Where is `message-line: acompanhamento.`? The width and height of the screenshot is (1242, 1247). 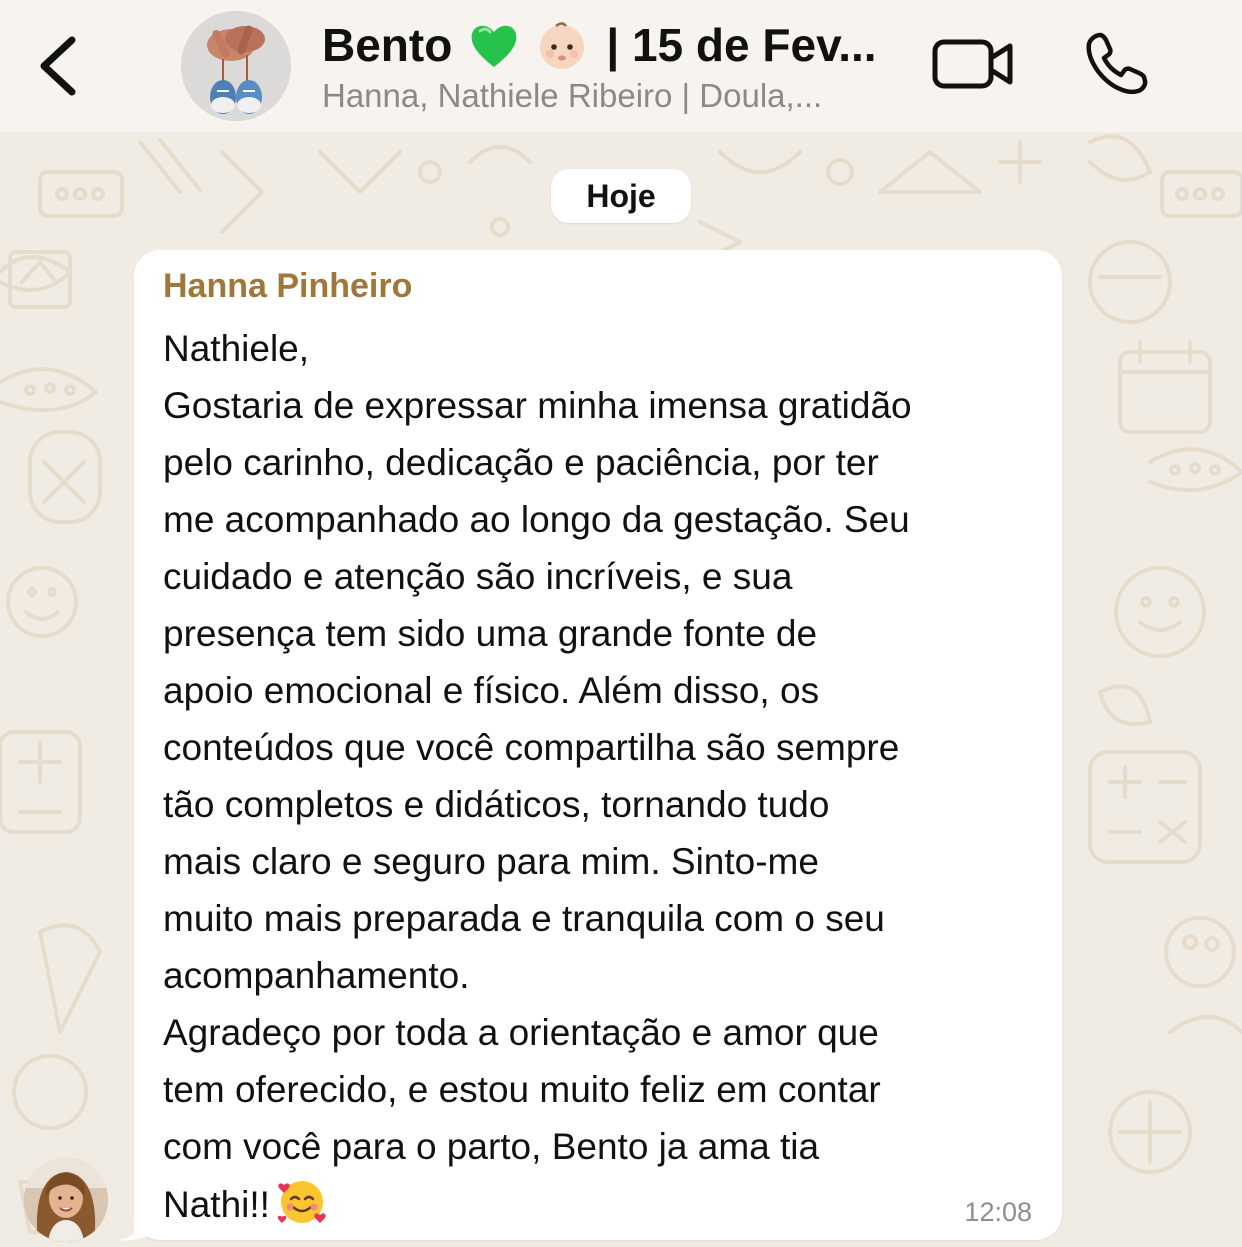
message-line: acompanhamento. is located at coordinates (316, 975).